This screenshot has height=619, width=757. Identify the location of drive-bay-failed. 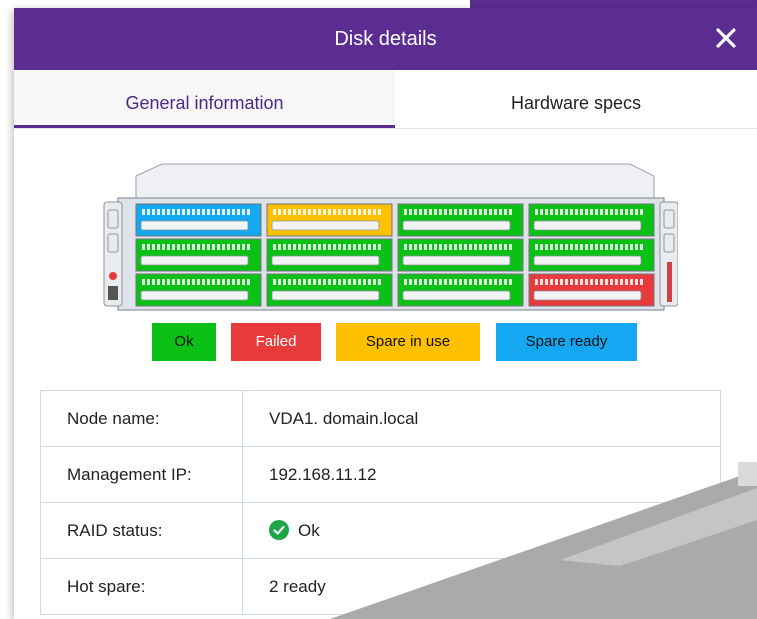
(591, 290).